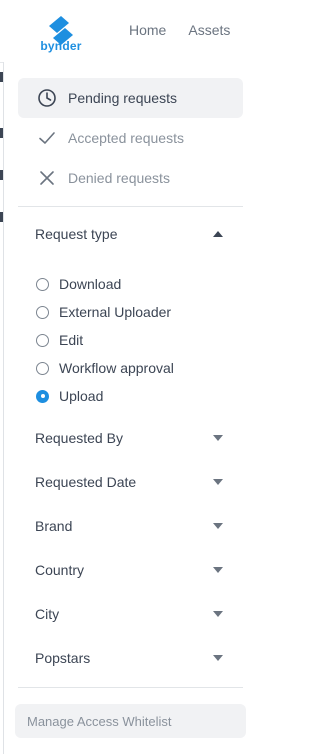  What do you see at coordinates (129, 234) in the screenshot?
I see `request-type-toggle: Request type` at bounding box center [129, 234].